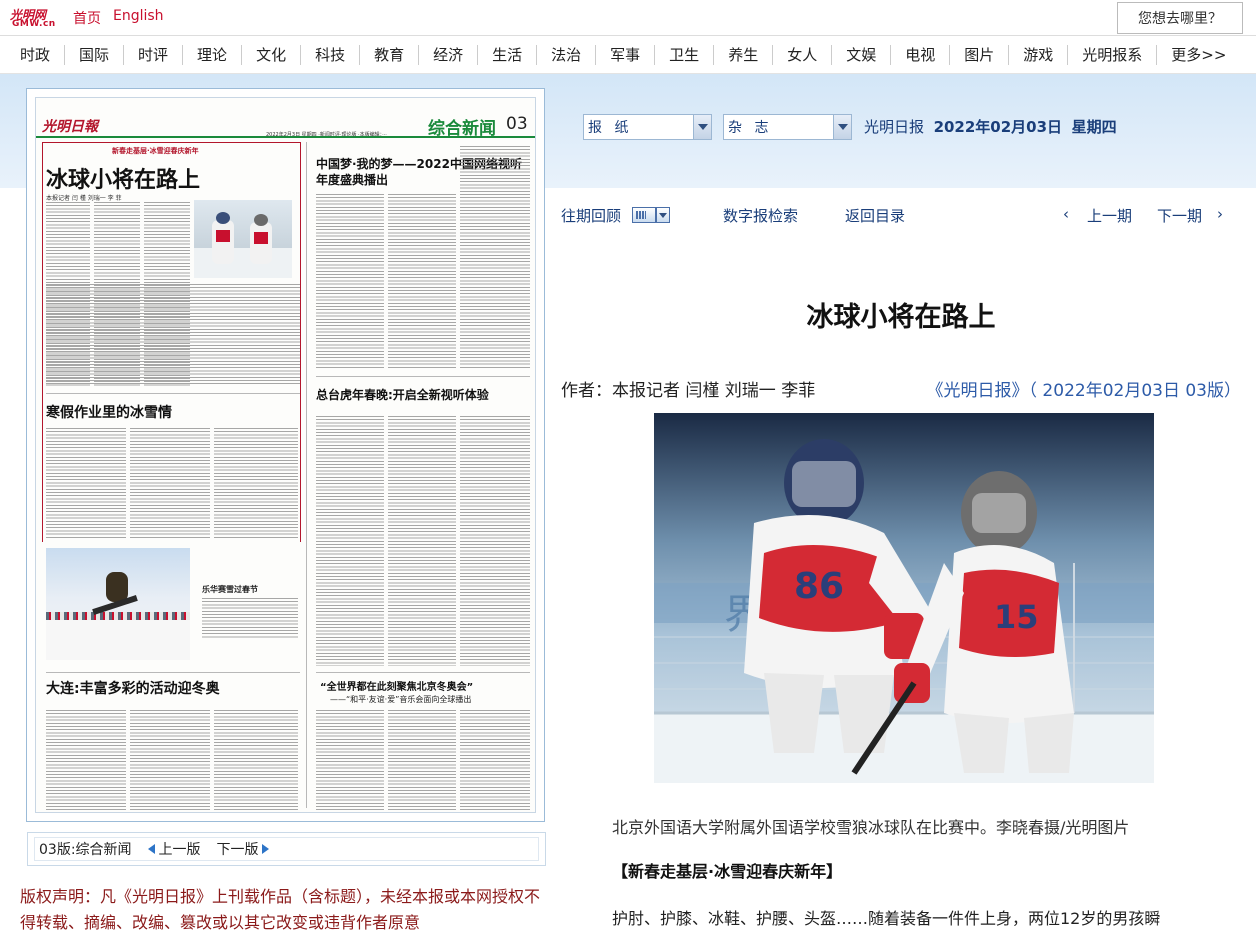 This screenshot has width=1256, height=936. I want to click on thumb-column-rule, so click(306, 475).